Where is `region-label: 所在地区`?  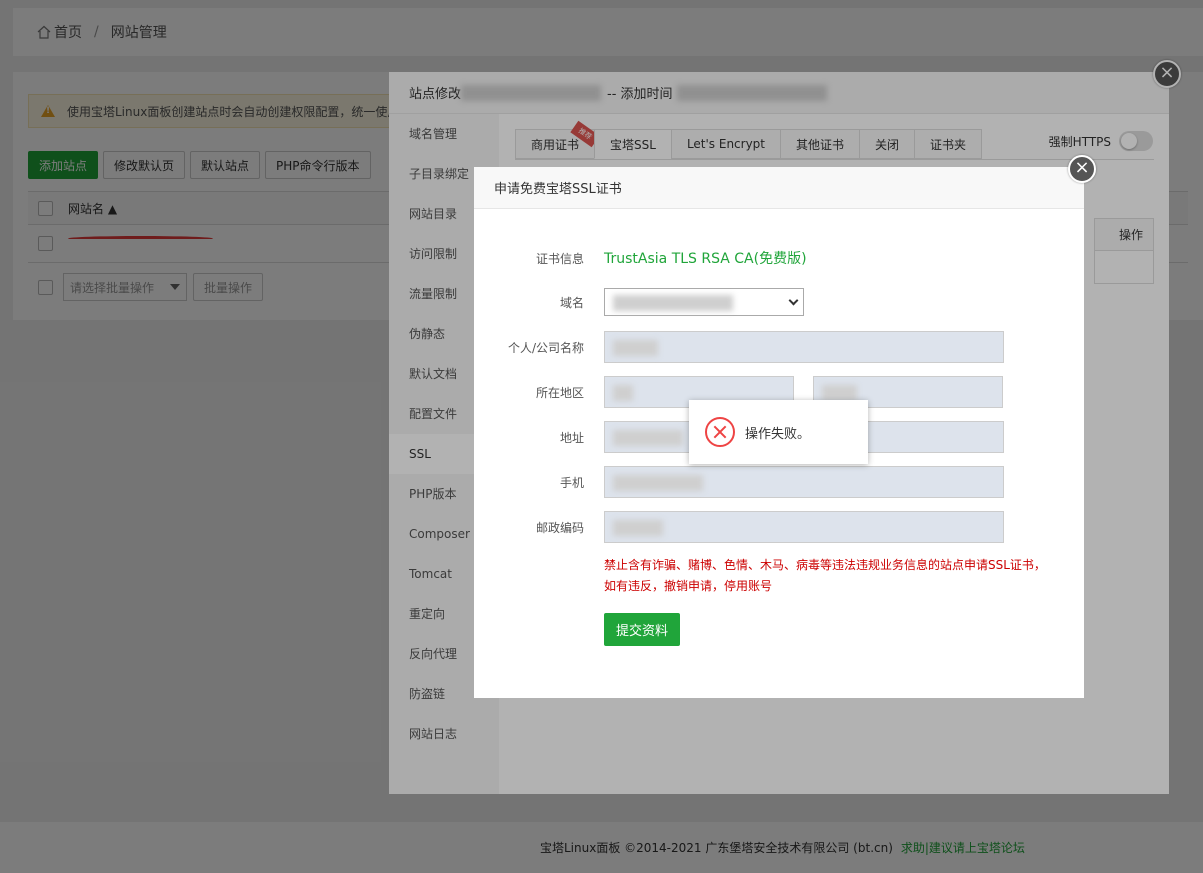 region-label: 所在地区 is located at coordinates (559, 392).